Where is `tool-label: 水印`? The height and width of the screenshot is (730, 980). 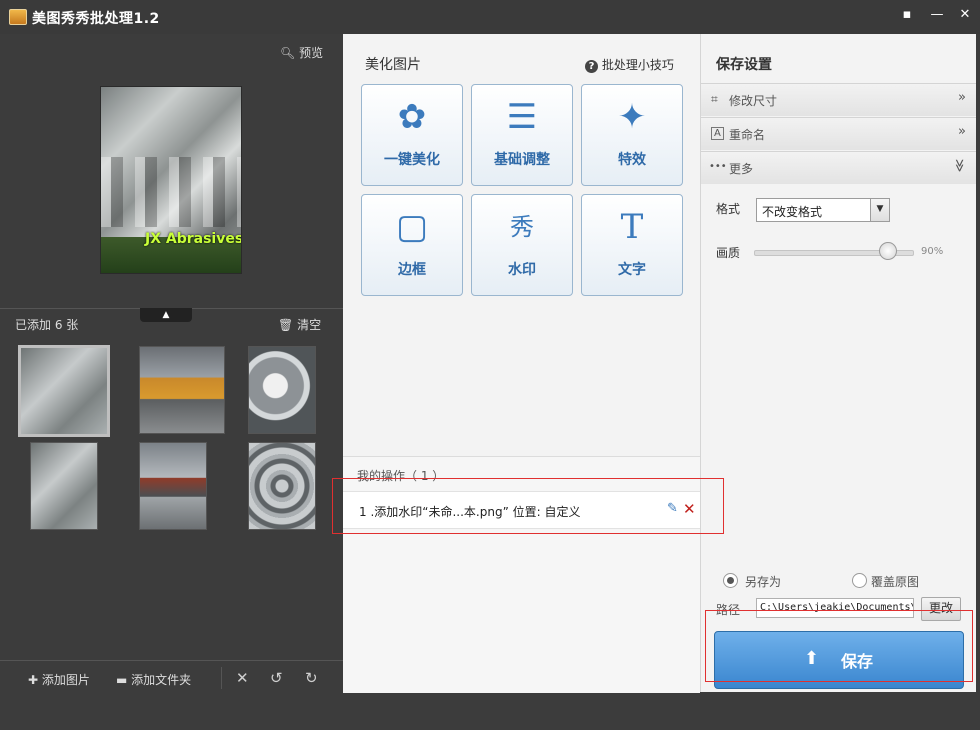
tool-label: 水印 is located at coordinates (522, 270).